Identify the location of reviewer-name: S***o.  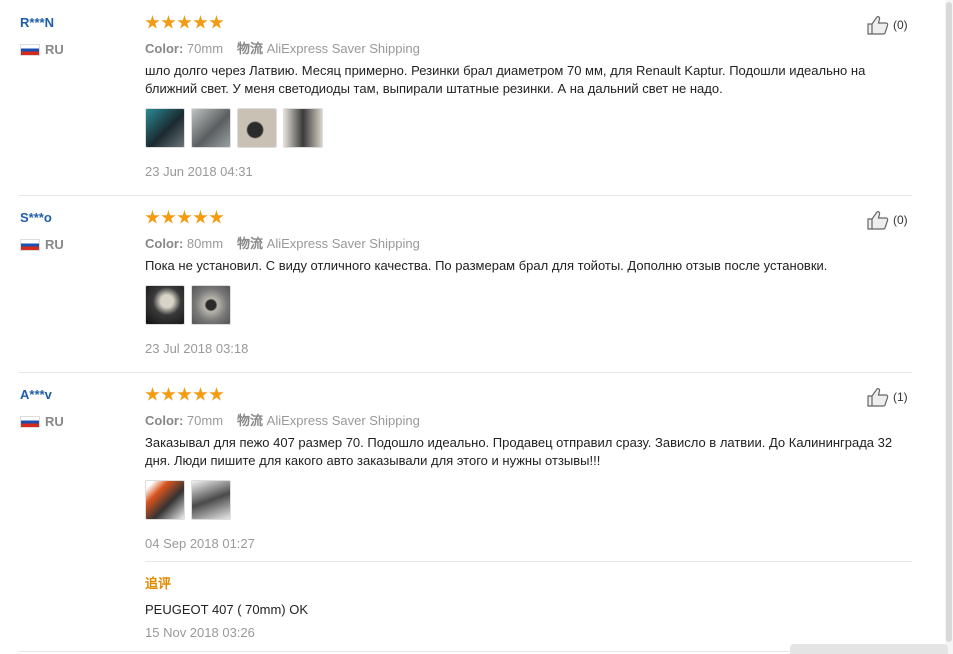
(36, 217).